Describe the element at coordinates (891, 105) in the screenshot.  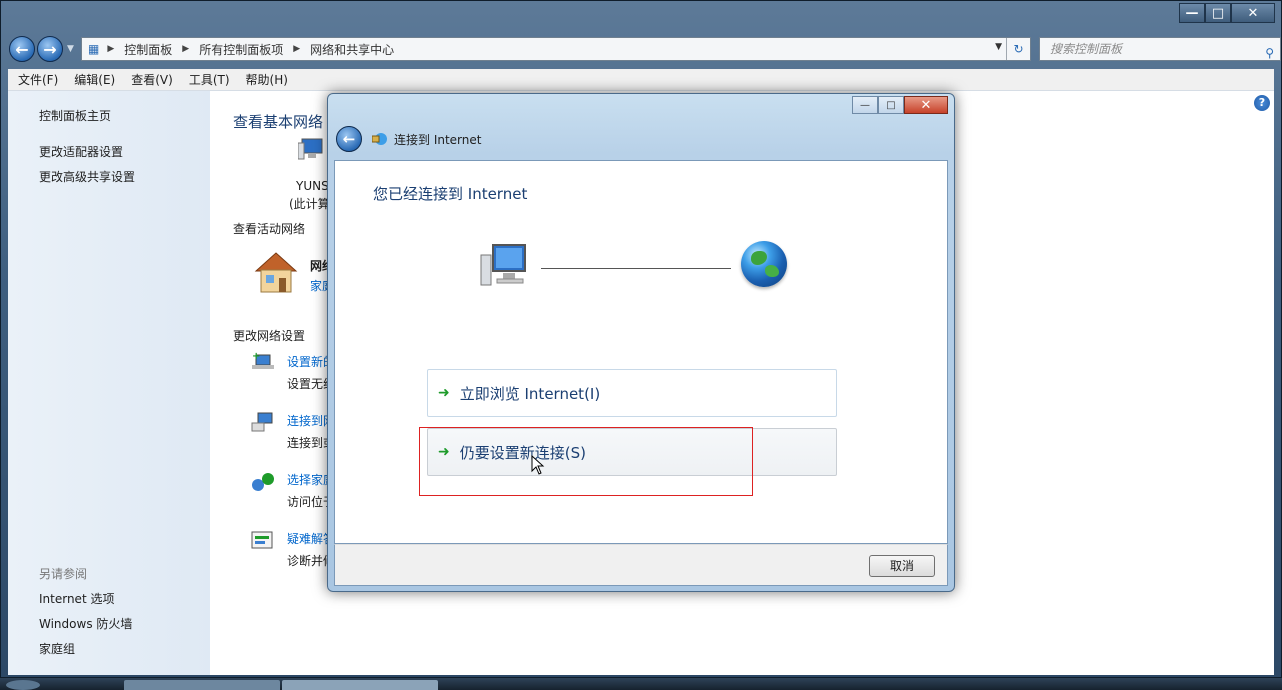
I see `dialog-maximize-button: □` at that location.